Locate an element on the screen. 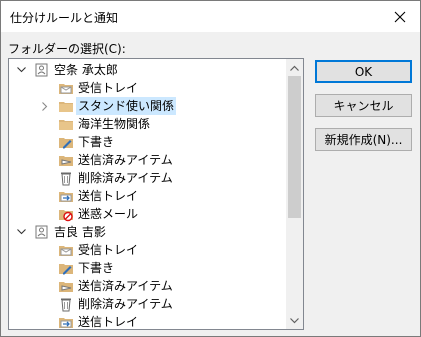  tree-item-label: 空条 承太郎 is located at coordinates (86, 70).